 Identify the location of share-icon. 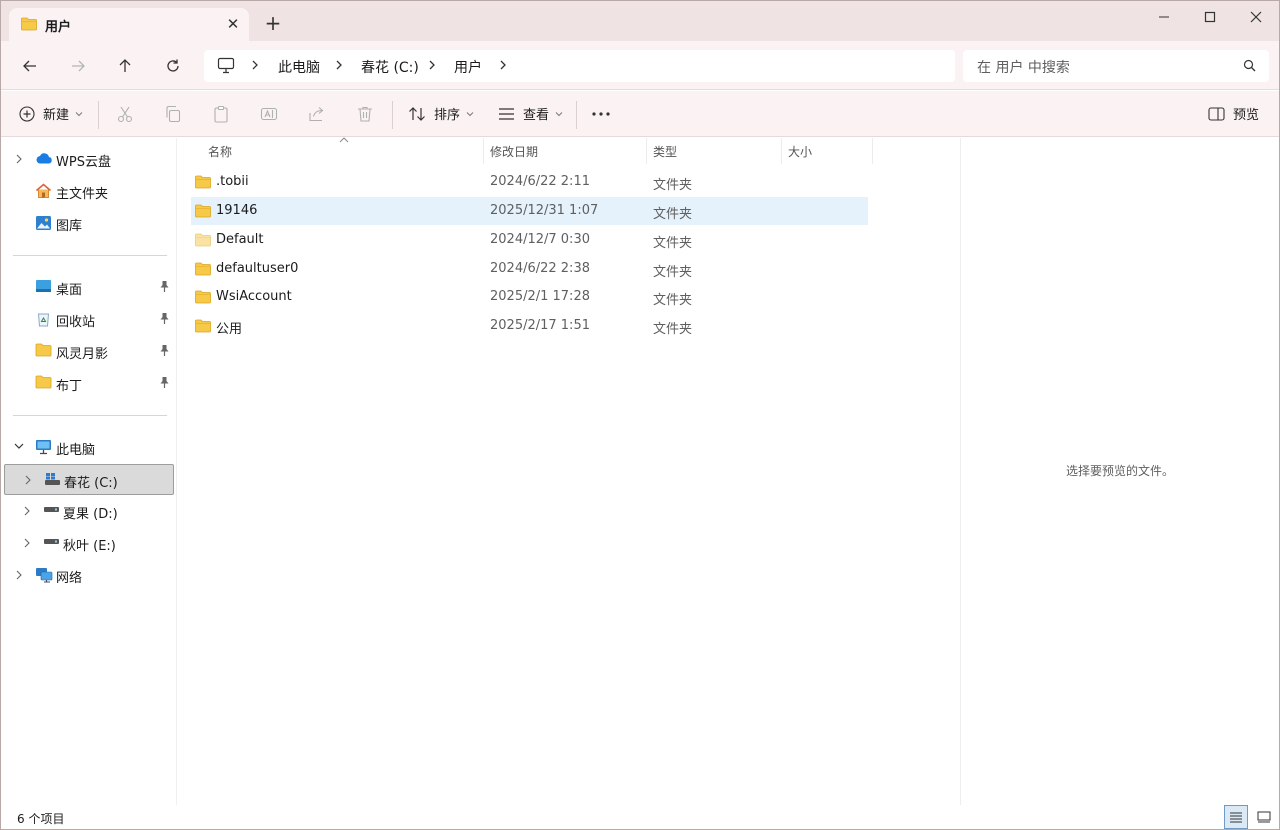
(316, 114).